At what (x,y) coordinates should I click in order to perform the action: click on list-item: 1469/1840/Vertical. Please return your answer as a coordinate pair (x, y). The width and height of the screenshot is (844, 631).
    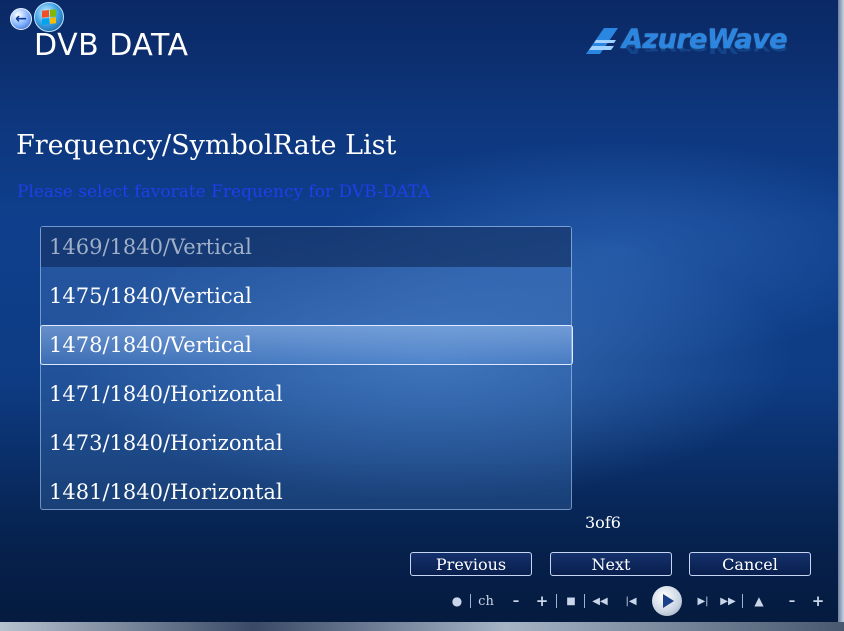
    Looking at the image, I should click on (306, 247).